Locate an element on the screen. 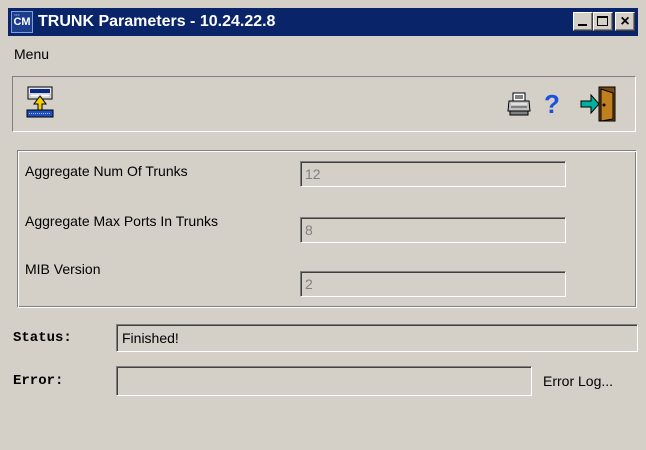  mib-version-field: 2 is located at coordinates (433, 284).